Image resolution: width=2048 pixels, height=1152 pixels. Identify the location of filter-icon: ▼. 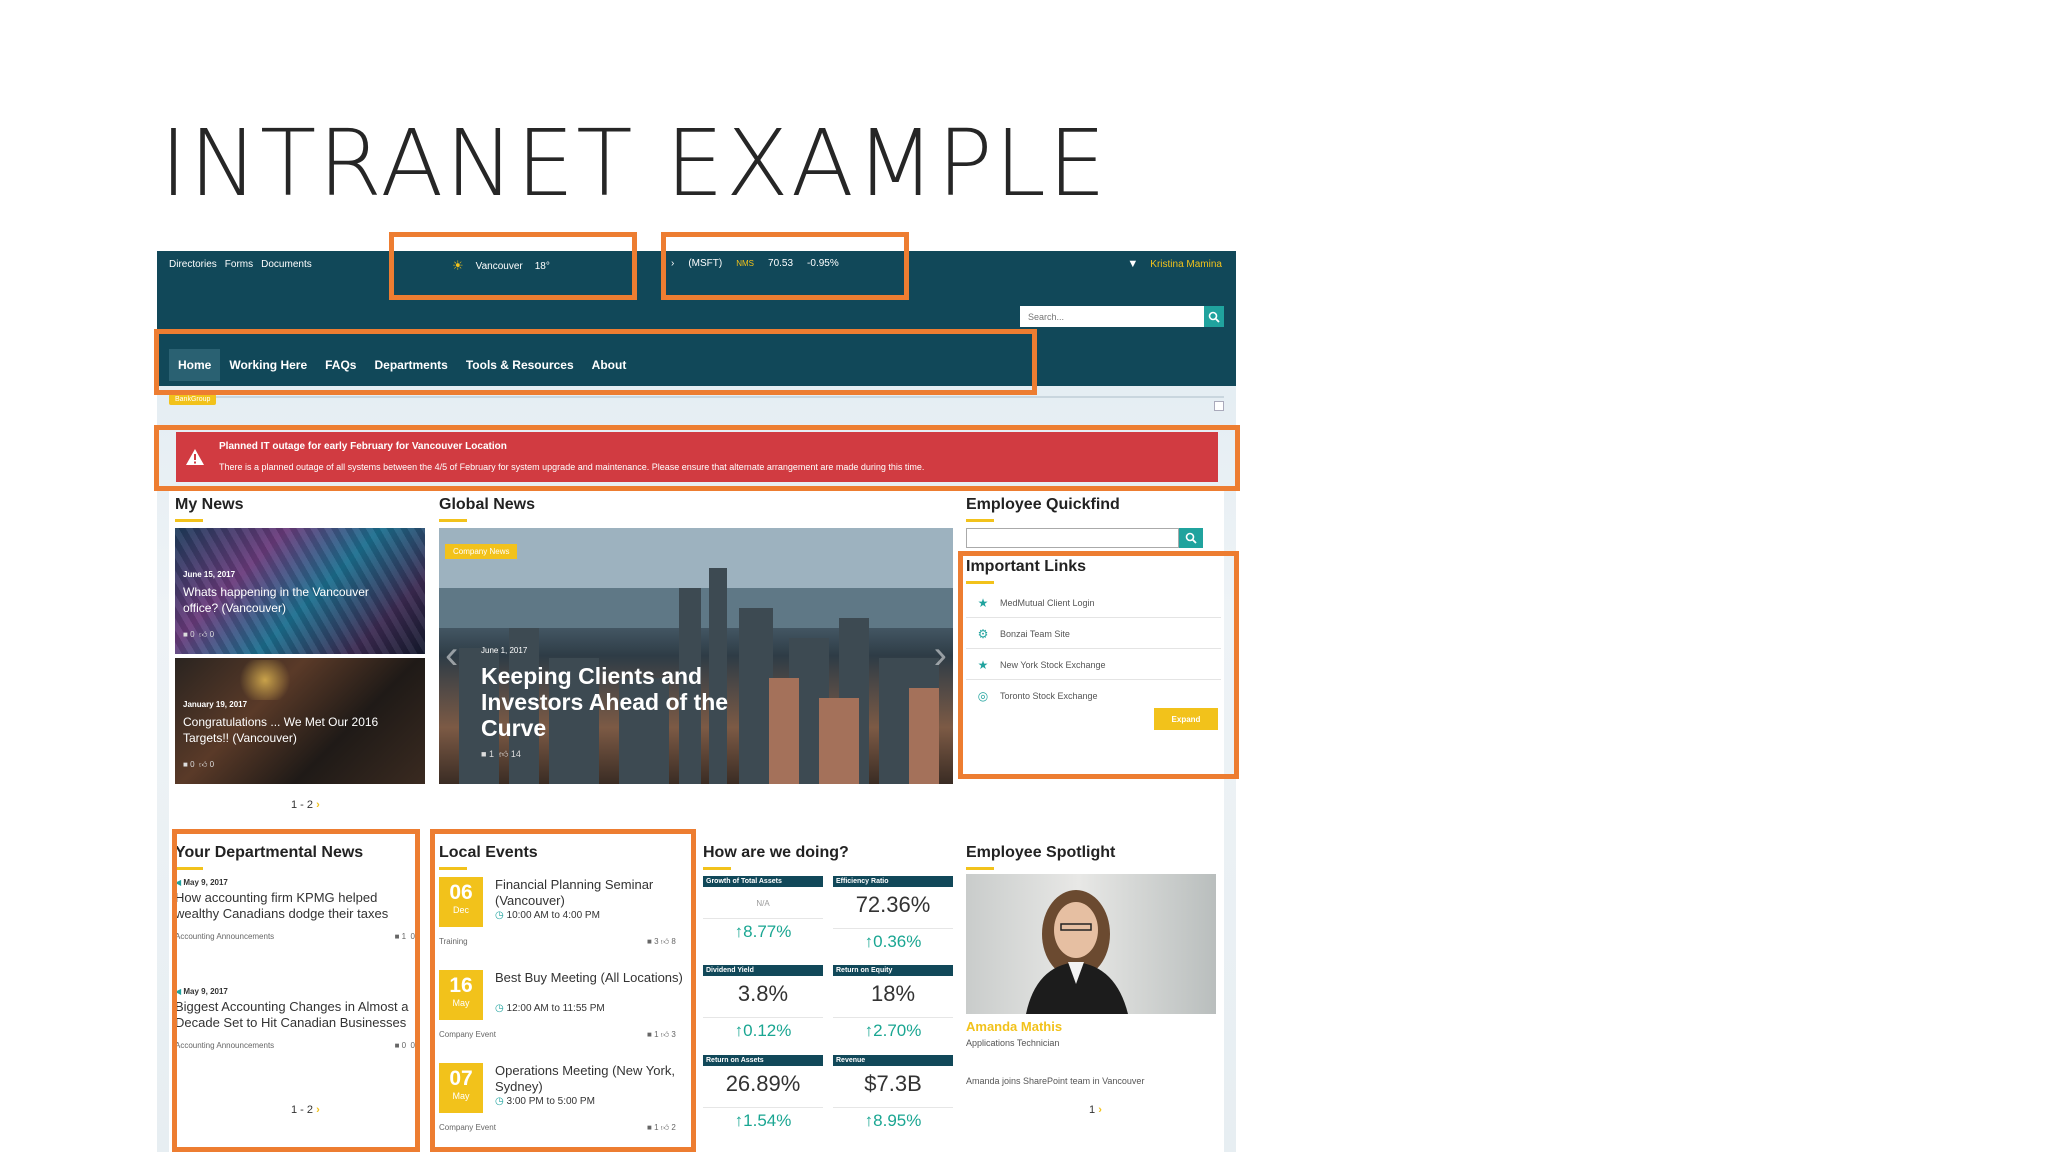
(1132, 264).